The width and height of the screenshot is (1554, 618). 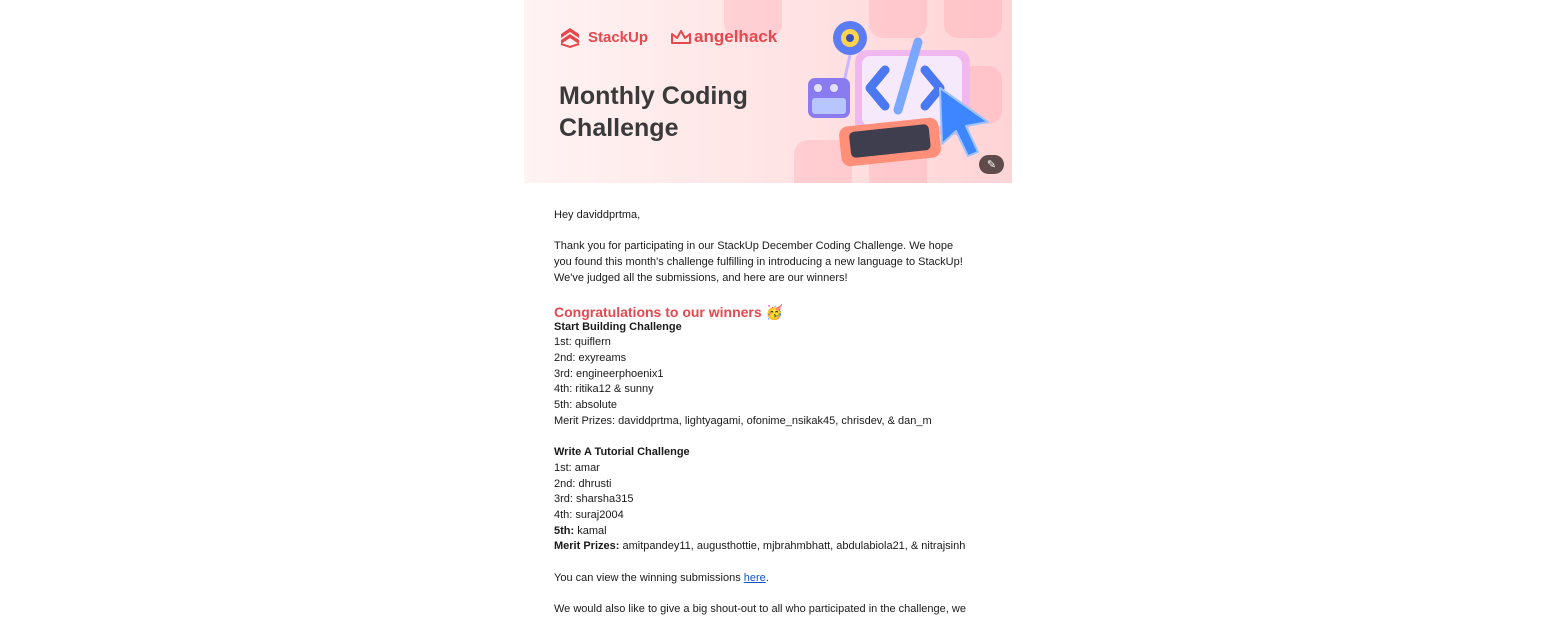 What do you see at coordinates (774, 311) in the screenshot?
I see `party-face-icon: 🥳` at bounding box center [774, 311].